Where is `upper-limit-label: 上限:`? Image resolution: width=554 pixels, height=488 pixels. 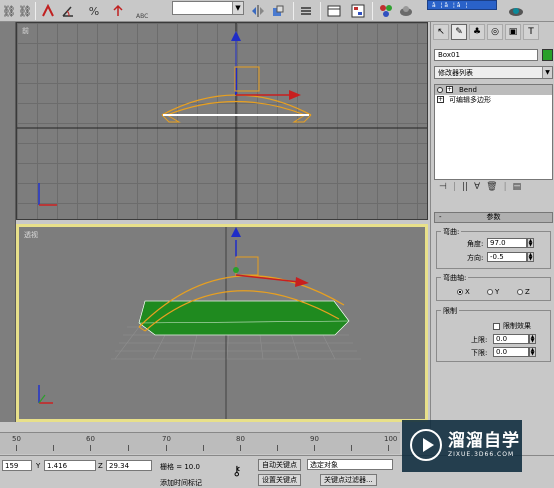 upper-limit-label: 上限: is located at coordinates (479, 340).